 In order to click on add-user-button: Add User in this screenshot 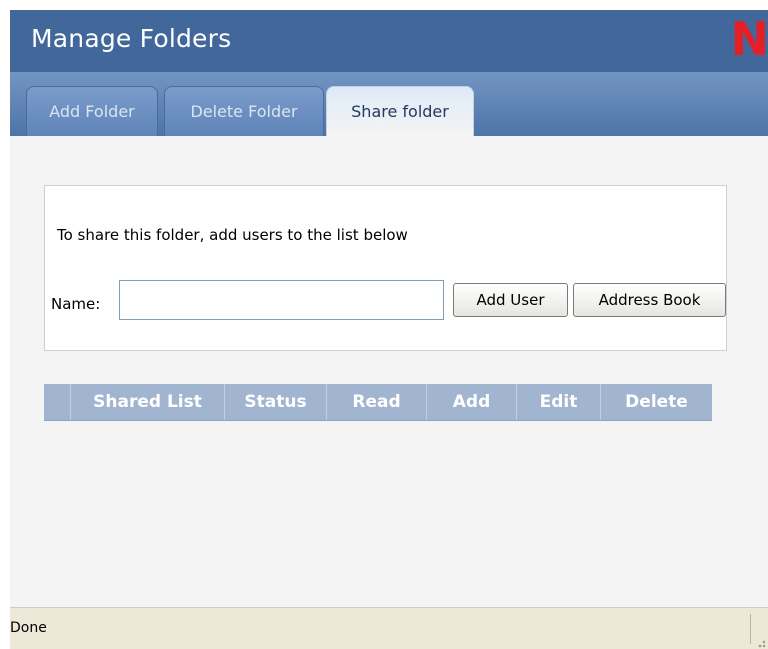, I will do `click(510, 300)`.